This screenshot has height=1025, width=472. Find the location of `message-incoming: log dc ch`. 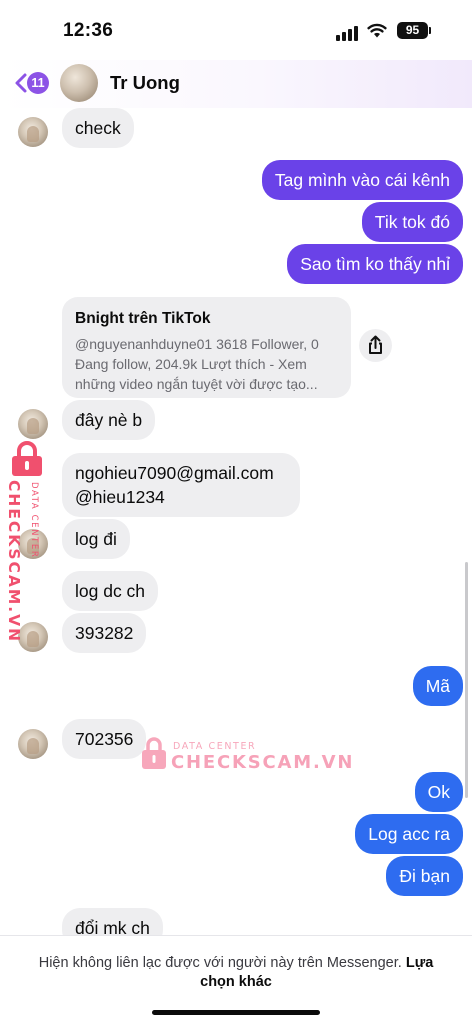

message-incoming: log dc ch is located at coordinates (110, 591).